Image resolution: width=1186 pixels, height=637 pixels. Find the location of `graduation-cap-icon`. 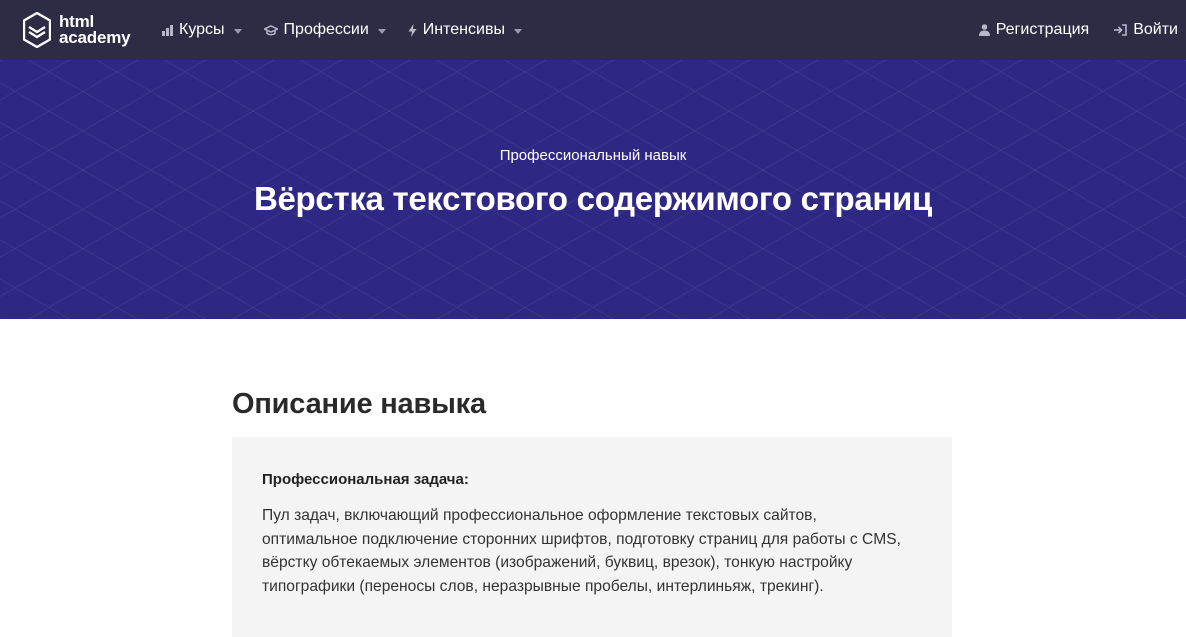

graduation-cap-icon is located at coordinates (270, 30).